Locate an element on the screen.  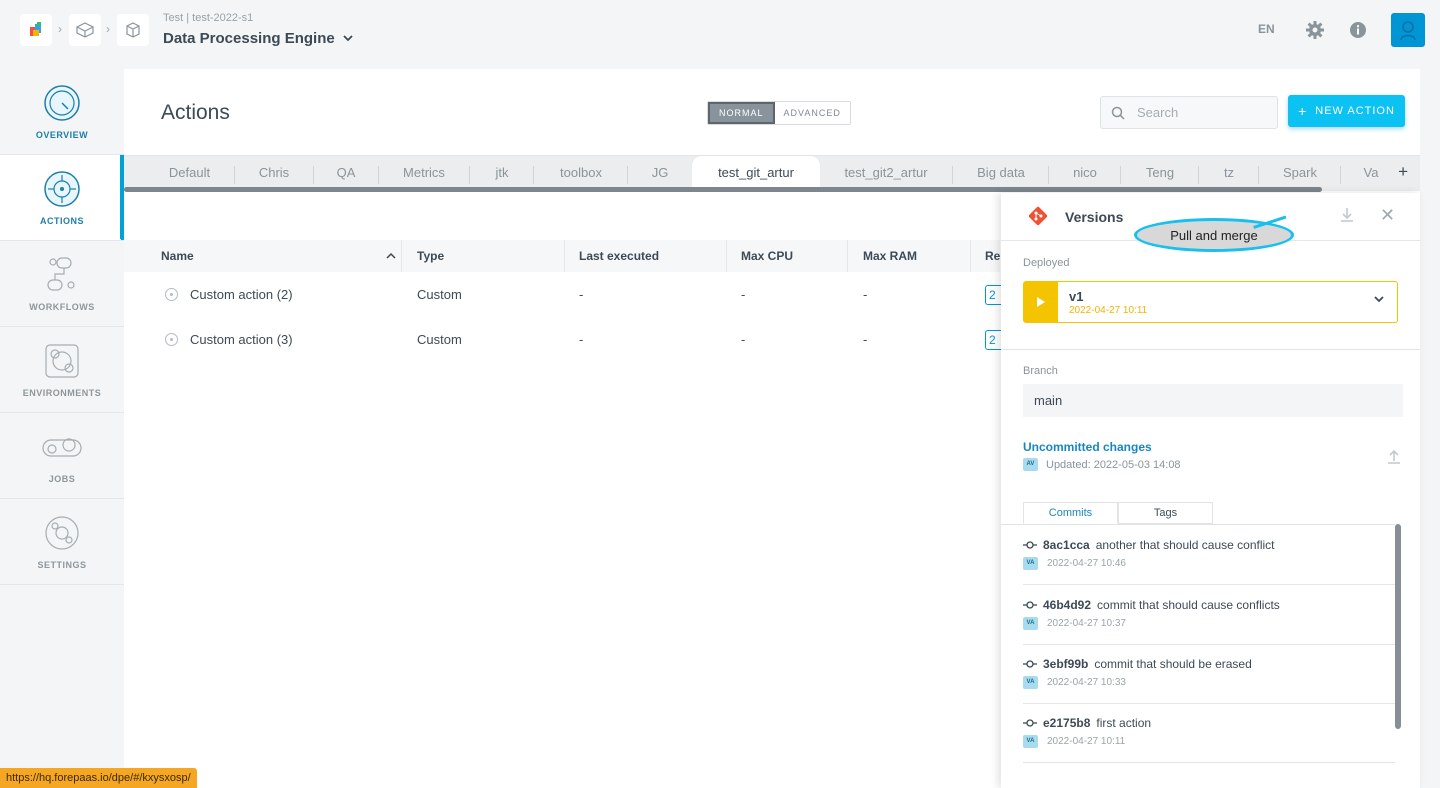
commit-date: 2022-04-27 10:46 is located at coordinates (1086, 563).